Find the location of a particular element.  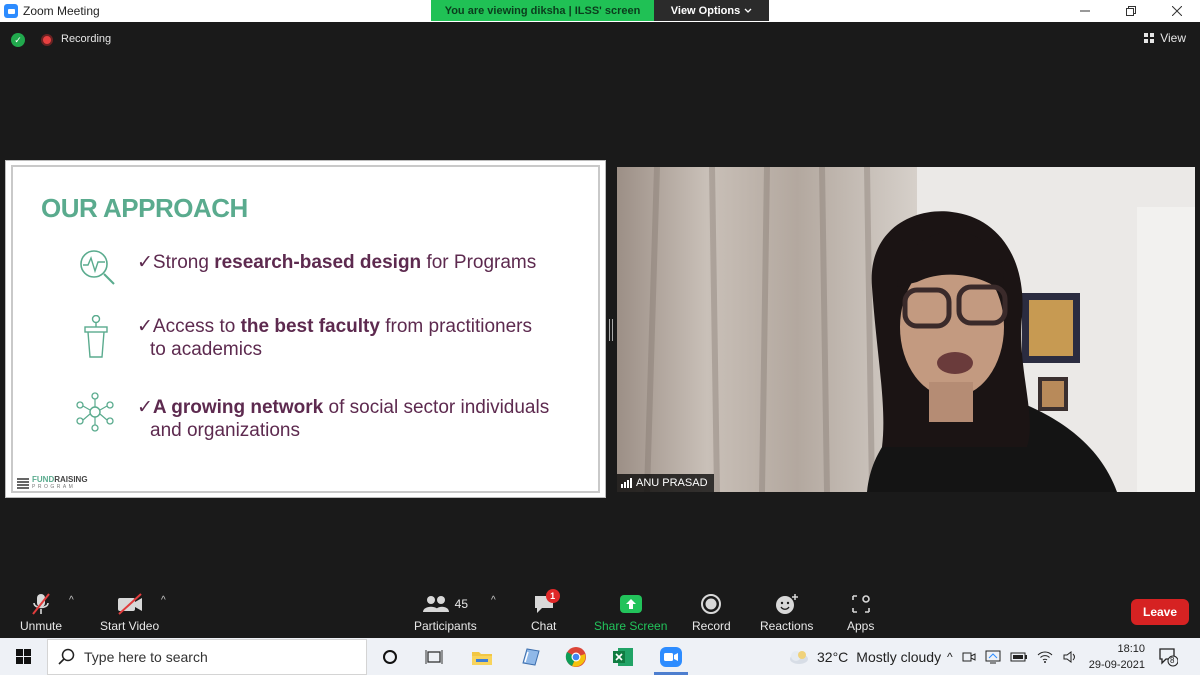

notification-center-button: 8 is located at coordinates (1168, 659).